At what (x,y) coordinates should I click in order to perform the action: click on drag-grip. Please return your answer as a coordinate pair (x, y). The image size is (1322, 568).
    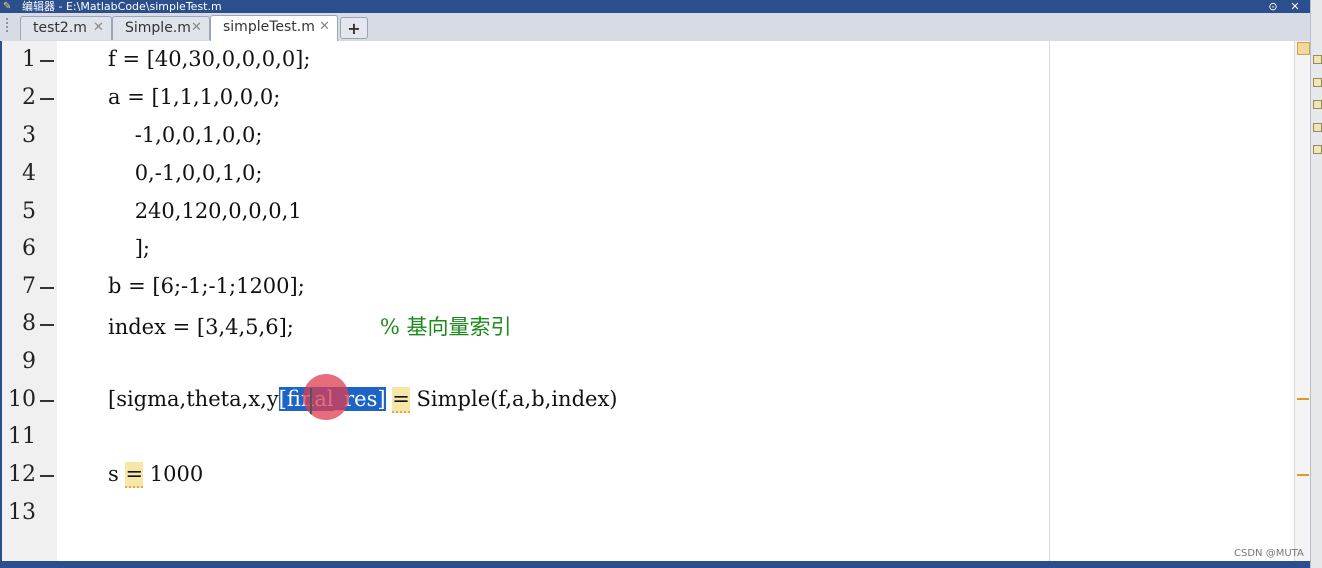
    Looking at the image, I should click on (10, 25).